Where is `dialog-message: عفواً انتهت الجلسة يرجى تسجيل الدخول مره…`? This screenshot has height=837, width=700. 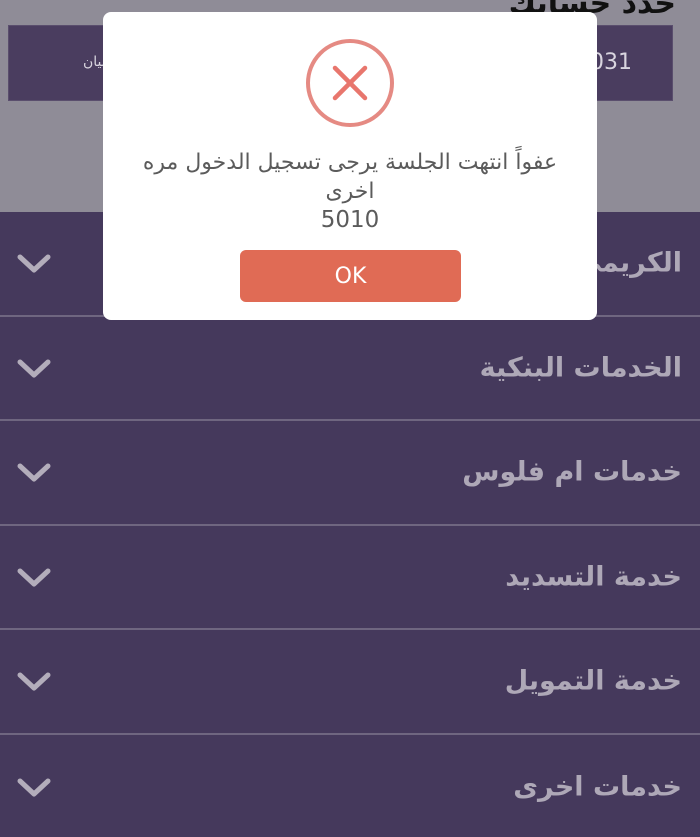 dialog-message: عفواً انتهت الجلسة يرجى تسجيل الدخول مره… is located at coordinates (350, 177).